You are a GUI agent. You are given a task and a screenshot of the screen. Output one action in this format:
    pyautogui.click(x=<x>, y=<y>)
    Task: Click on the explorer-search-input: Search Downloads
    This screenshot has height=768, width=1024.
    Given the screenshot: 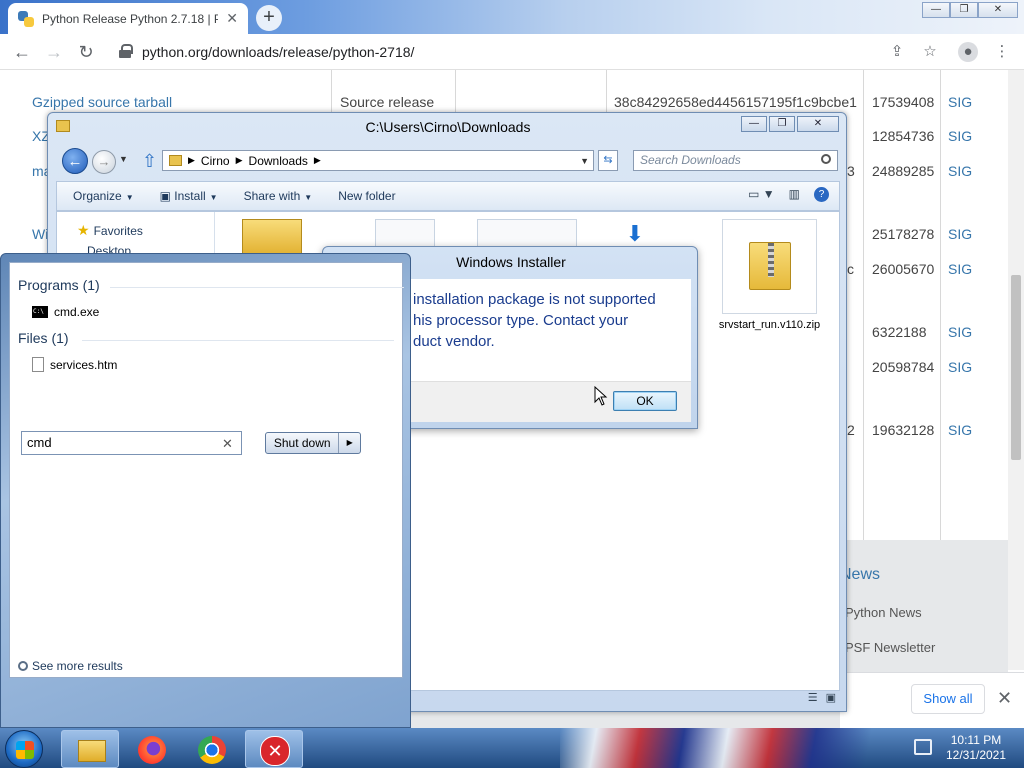 What is the action you would take?
    pyautogui.click(x=735, y=160)
    